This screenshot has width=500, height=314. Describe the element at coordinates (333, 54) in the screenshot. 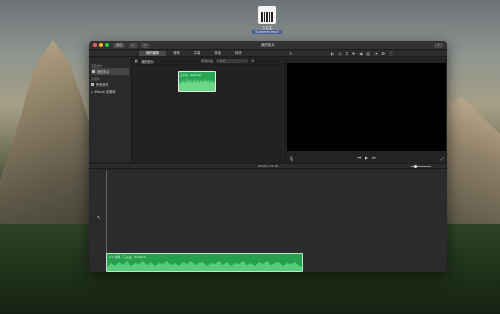

I see `color-balance-icon: ◐` at that location.